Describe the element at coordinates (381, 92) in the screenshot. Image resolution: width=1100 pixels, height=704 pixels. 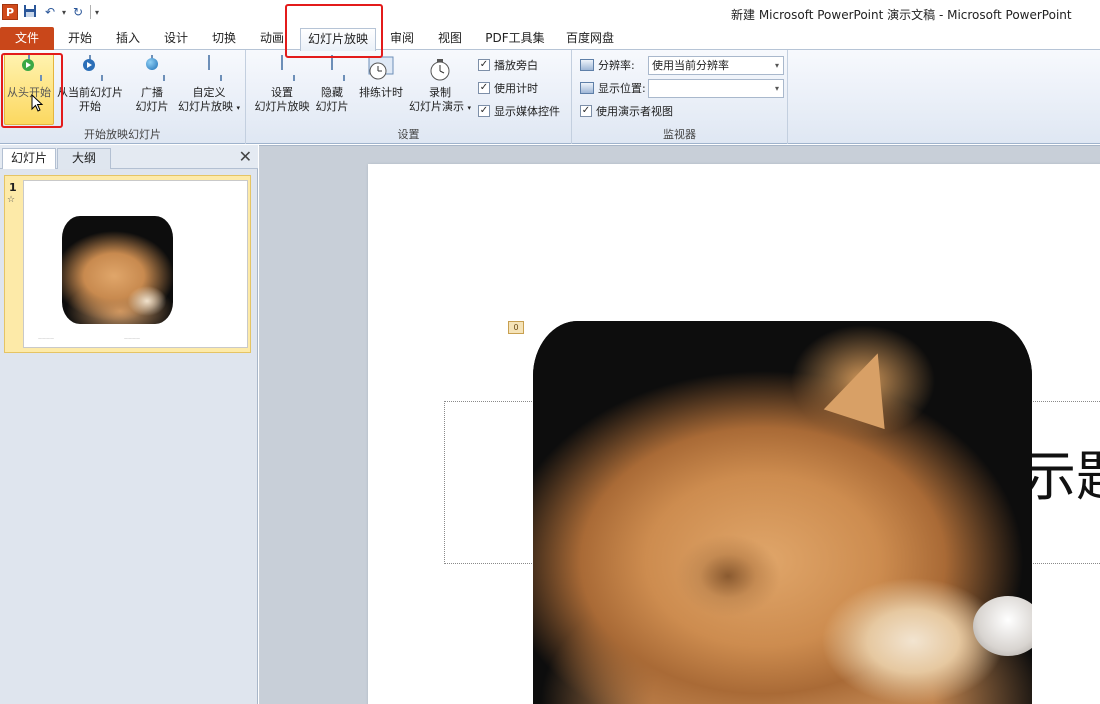
I see `rehearse-label: 排练计时` at that location.